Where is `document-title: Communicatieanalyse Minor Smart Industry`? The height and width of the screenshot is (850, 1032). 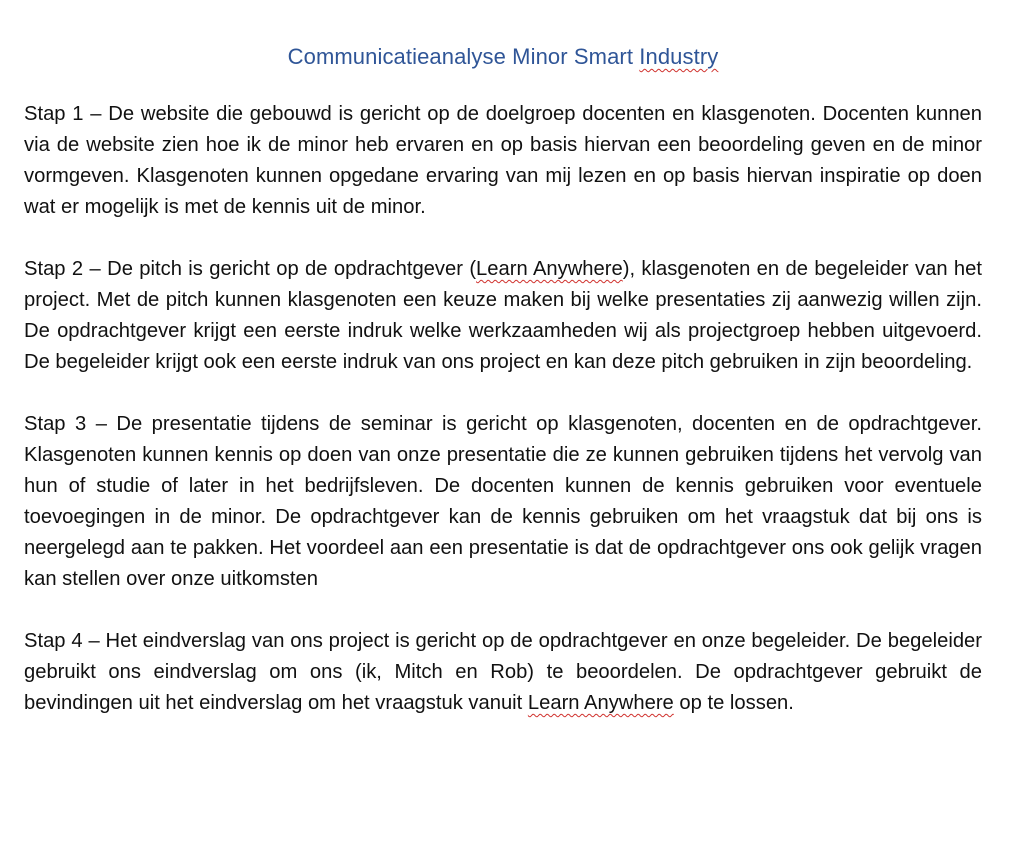
document-title: Communicatieanalyse Minor Smart Industry is located at coordinates (503, 57).